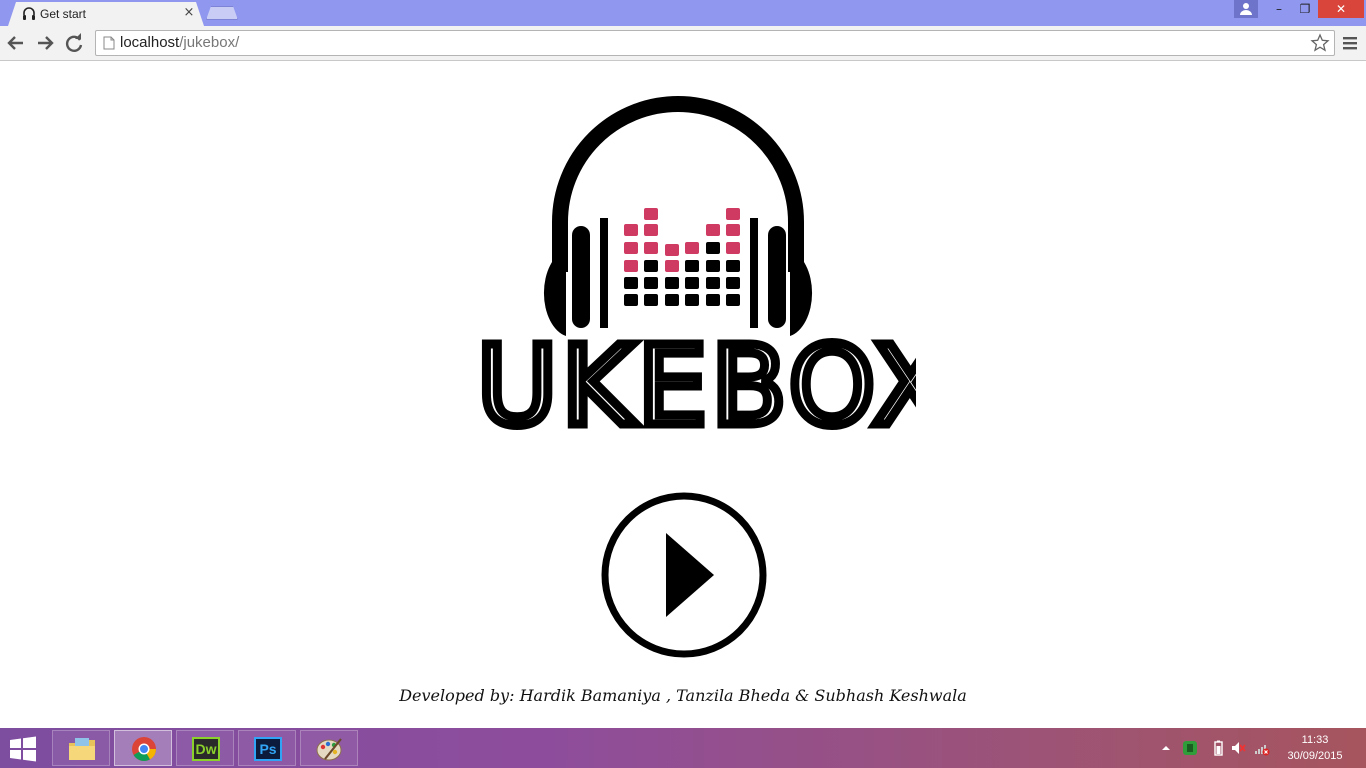  What do you see at coordinates (1279, 9) in the screenshot?
I see `minimize-button: –` at bounding box center [1279, 9].